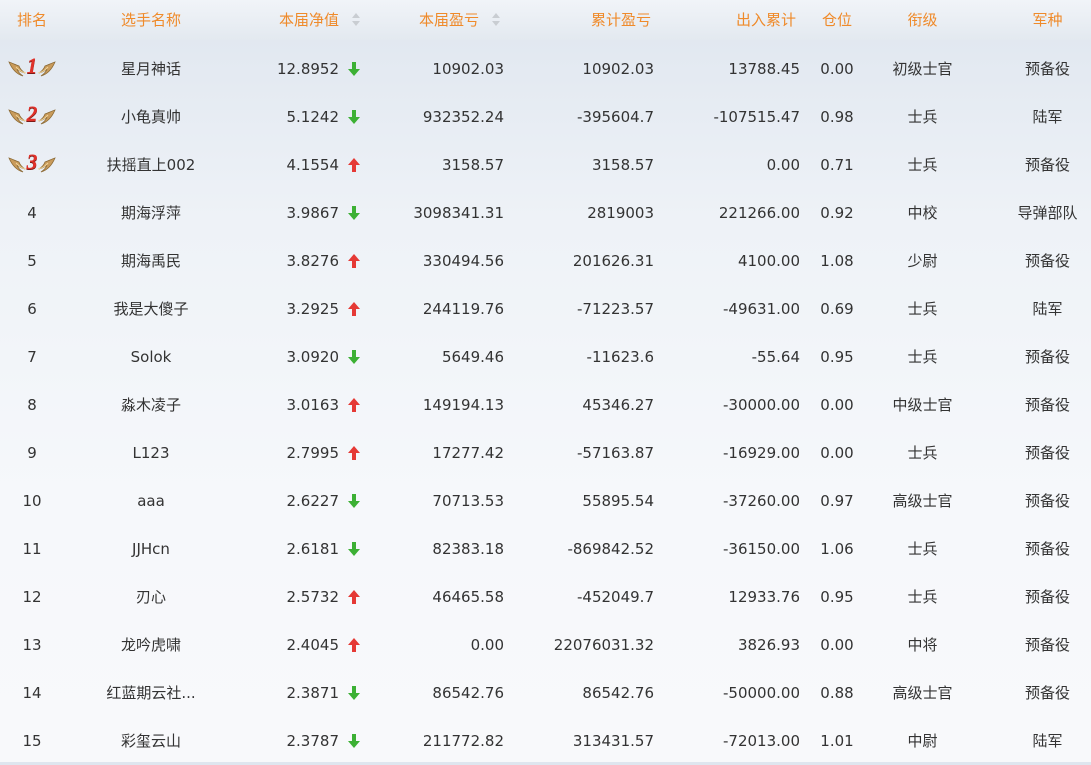  Describe the element at coordinates (151, 69) in the screenshot. I see `player-name: 星月神话` at that location.